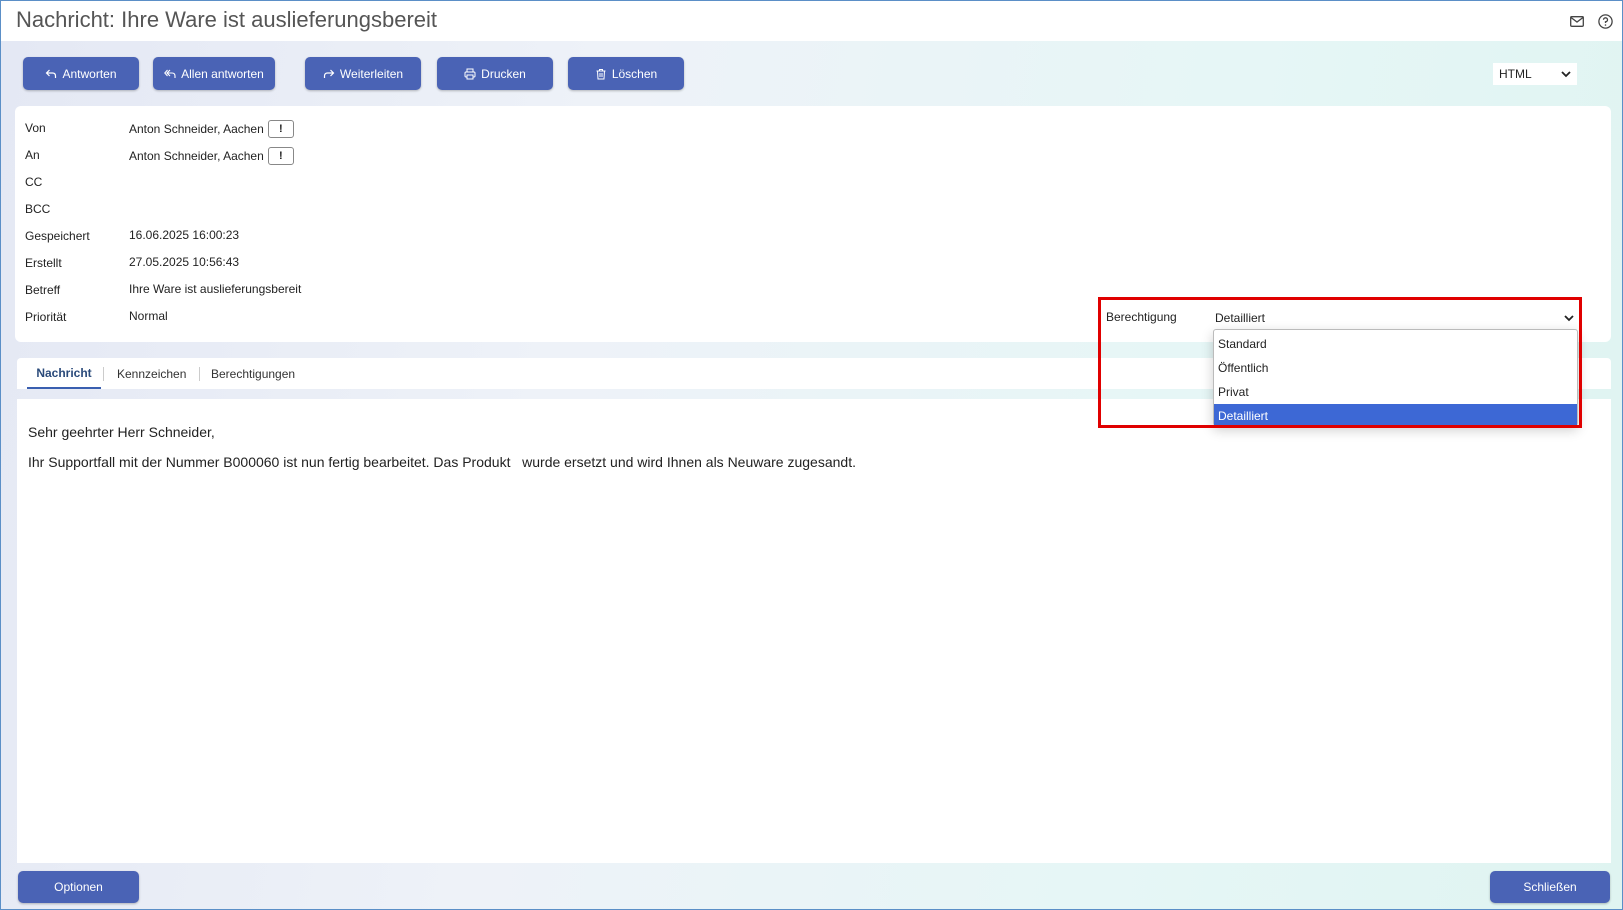 This screenshot has width=1623, height=910. What do you see at coordinates (1340, 362) in the screenshot?
I see `highlight-box` at bounding box center [1340, 362].